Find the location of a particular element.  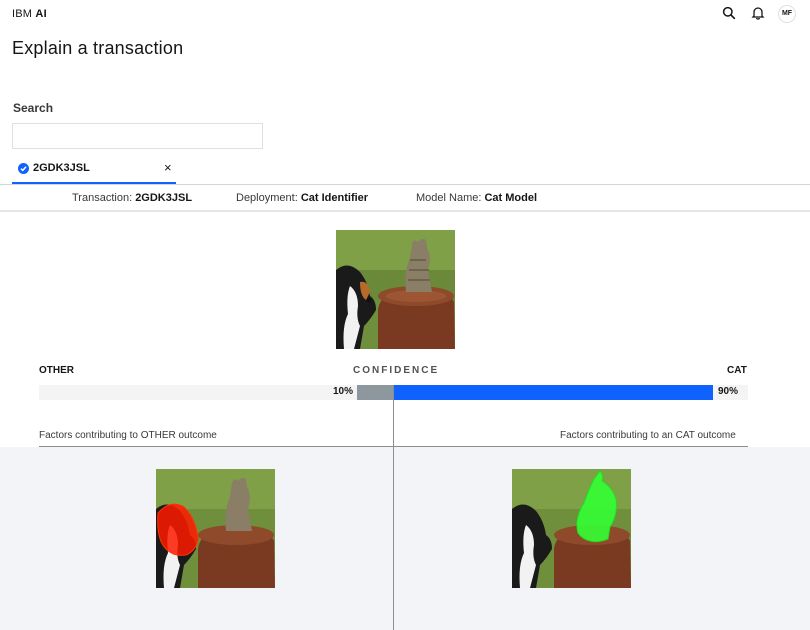

center-divider is located at coordinates (393, 507).